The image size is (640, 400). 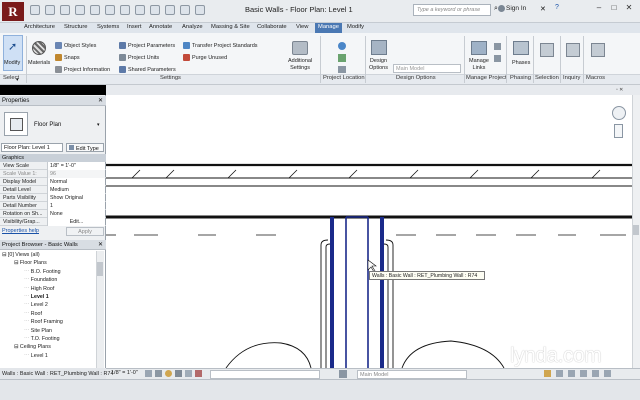 What do you see at coordinates (343, 374) in the screenshot?
I see `editable-only-icon` at bounding box center [343, 374].